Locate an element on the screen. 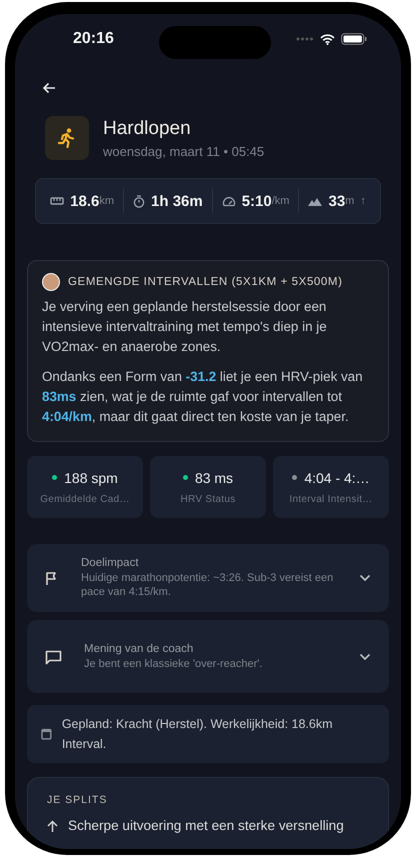 The width and height of the screenshot is (416, 861). gauge-icon is located at coordinates (229, 201).